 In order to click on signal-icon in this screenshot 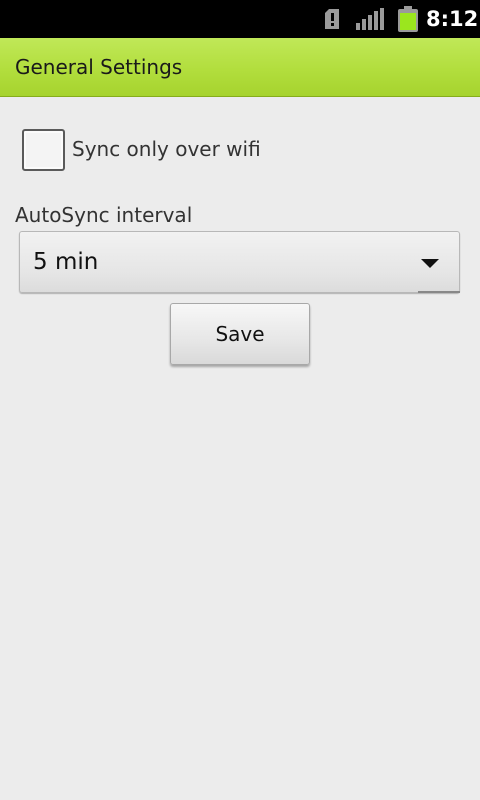, I will do `click(370, 19)`.